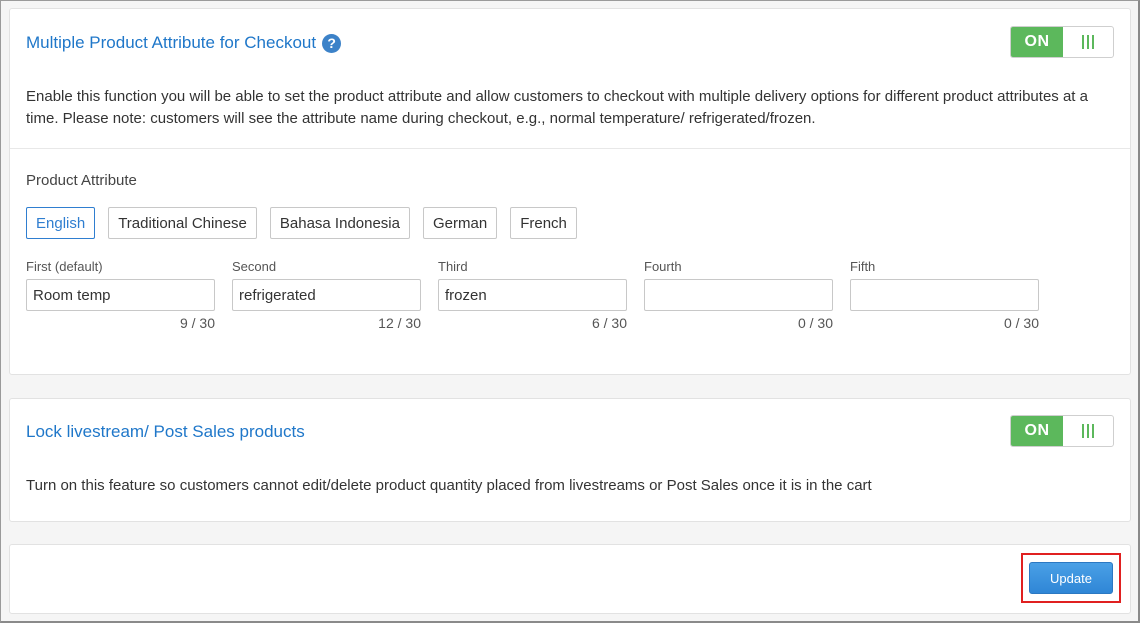 Image resolution: width=1140 pixels, height=623 pixels. I want to click on language-tab-traditional-chinese: Traditional Chinese, so click(182, 223).